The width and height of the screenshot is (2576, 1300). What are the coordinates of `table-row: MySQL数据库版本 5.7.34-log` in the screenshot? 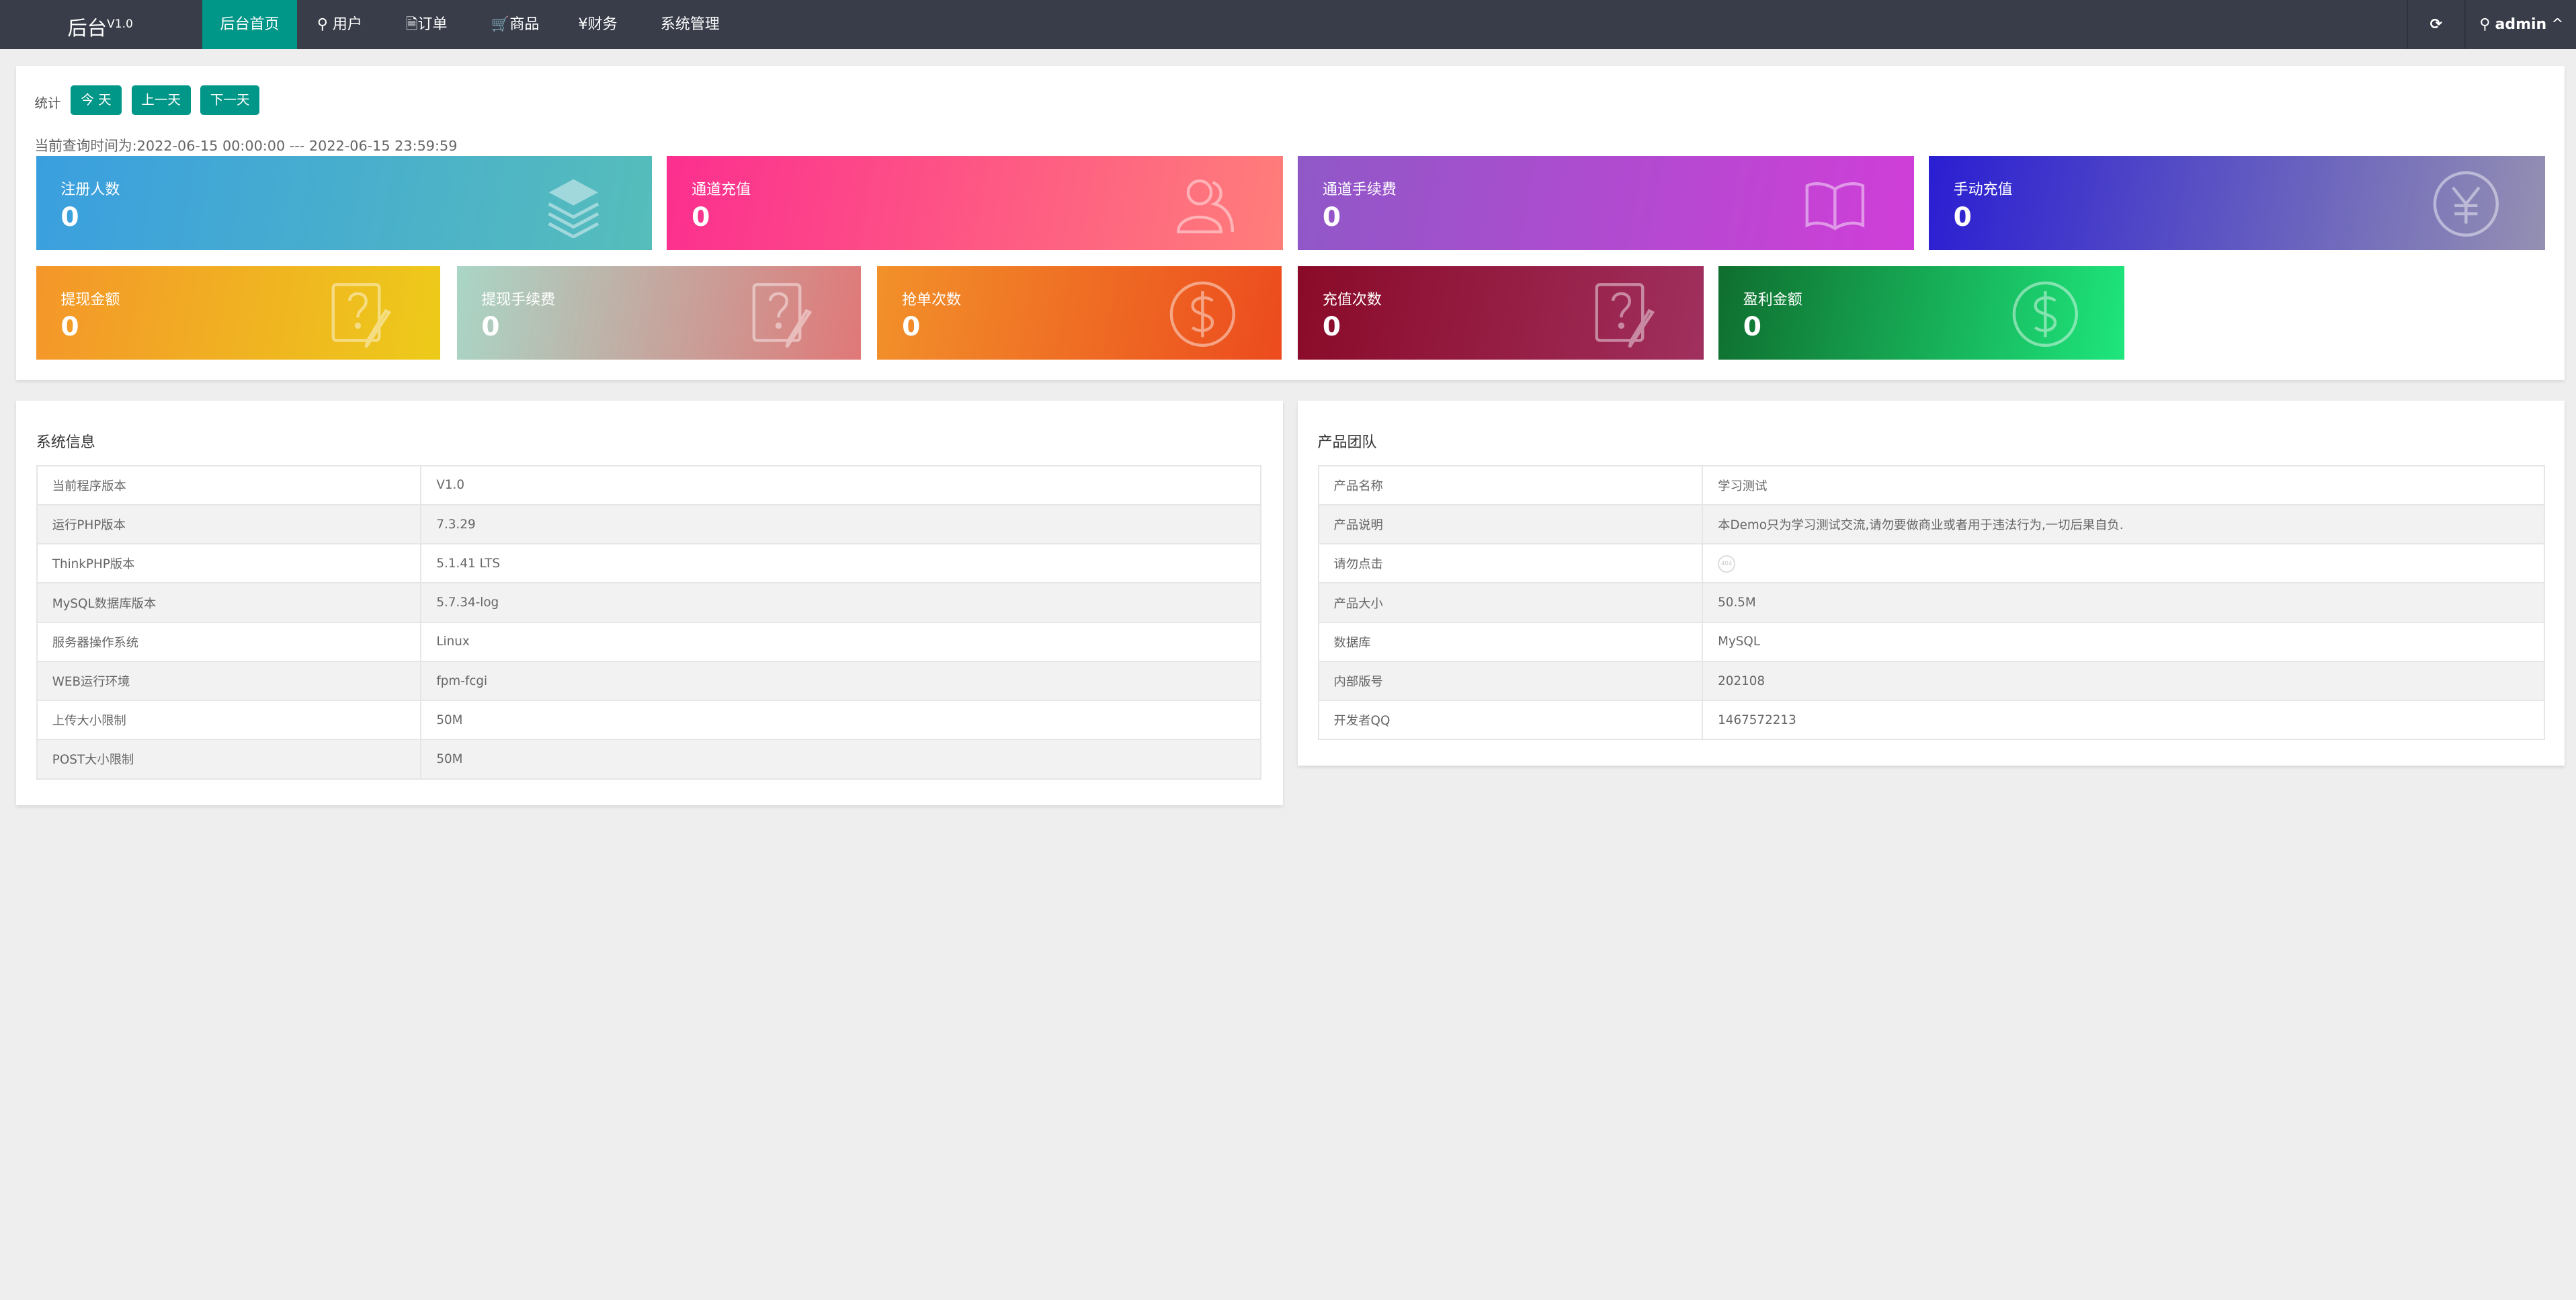 It's located at (649, 602).